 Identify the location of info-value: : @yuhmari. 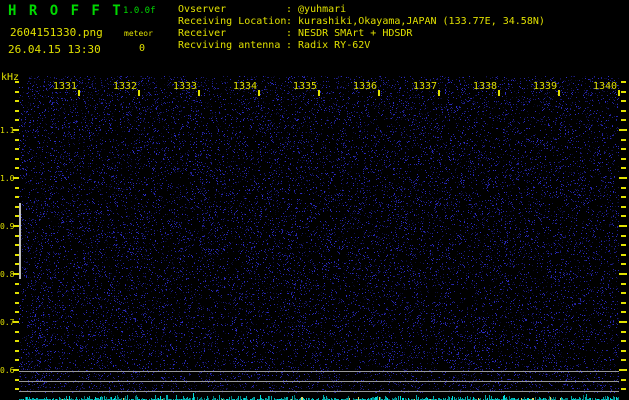
(316, 9).